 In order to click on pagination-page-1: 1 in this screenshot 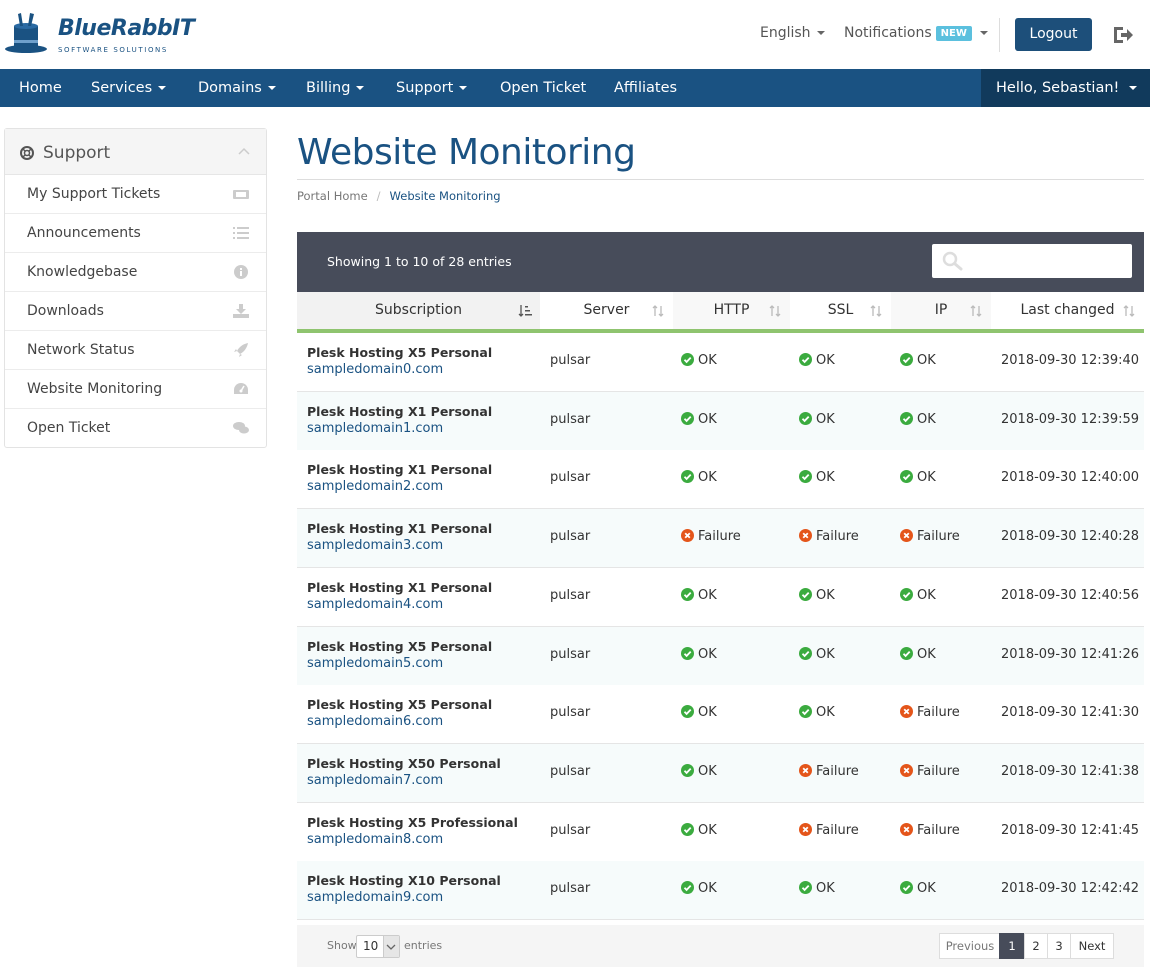, I will do `click(1012, 946)`.